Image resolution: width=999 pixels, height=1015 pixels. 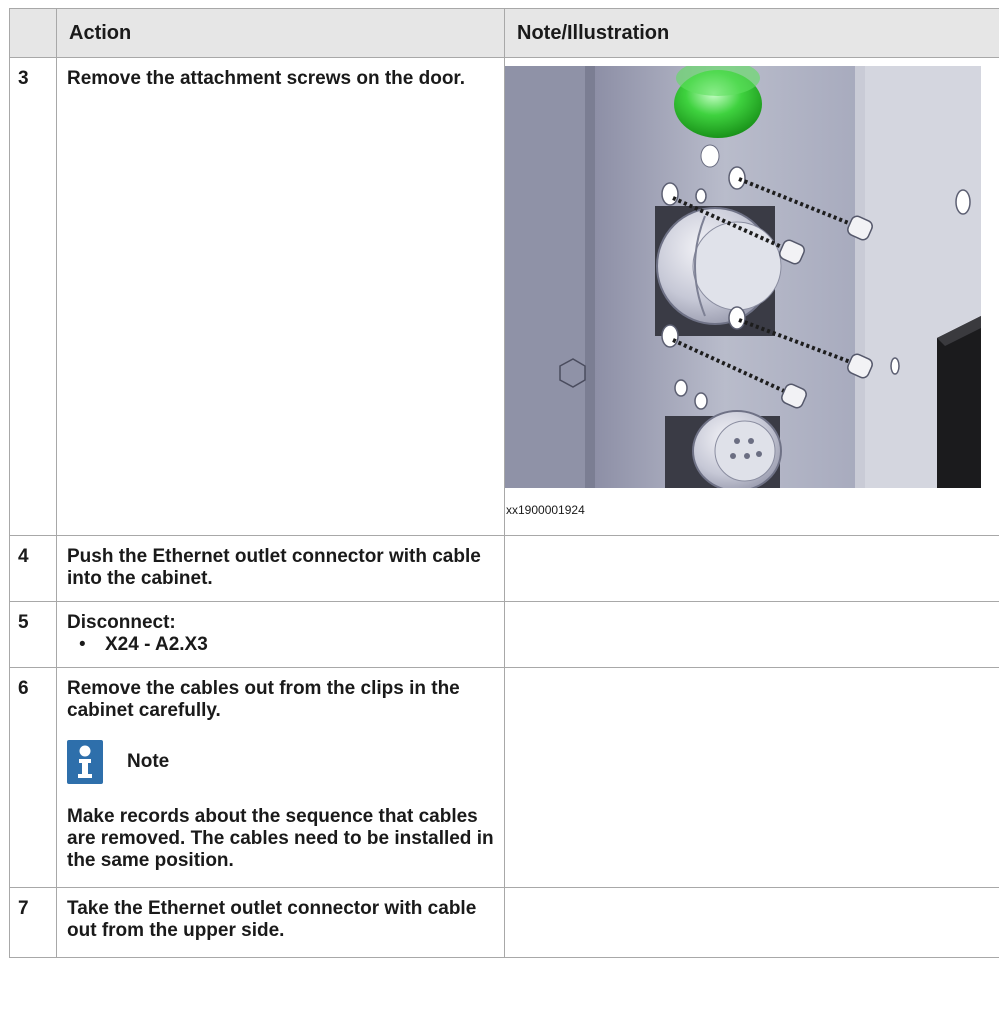 What do you see at coordinates (121, 622) in the screenshot?
I see `action-text: Disconnect:` at bounding box center [121, 622].